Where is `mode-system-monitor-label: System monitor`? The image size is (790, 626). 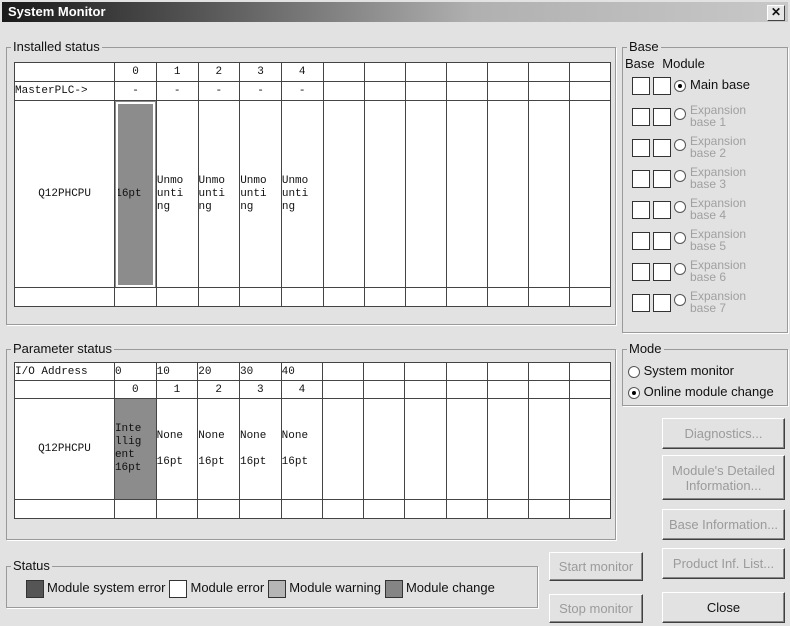
mode-system-monitor-label: System monitor is located at coordinates (688, 370).